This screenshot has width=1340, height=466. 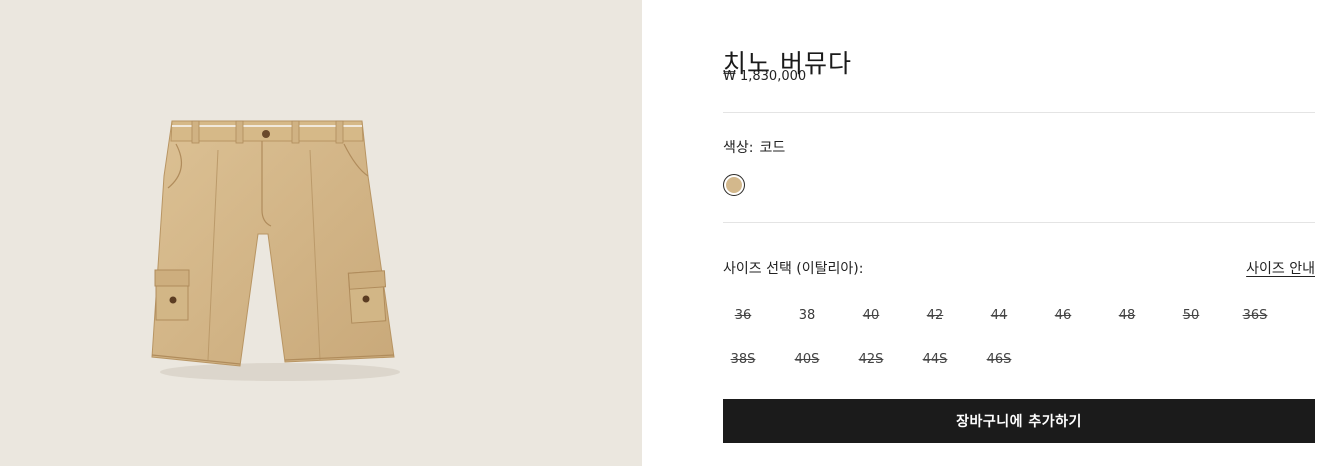 What do you see at coordinates (1191, 315) in the screenshot?
I see `size-option-50: 50` at bounding box center [1191, 315].